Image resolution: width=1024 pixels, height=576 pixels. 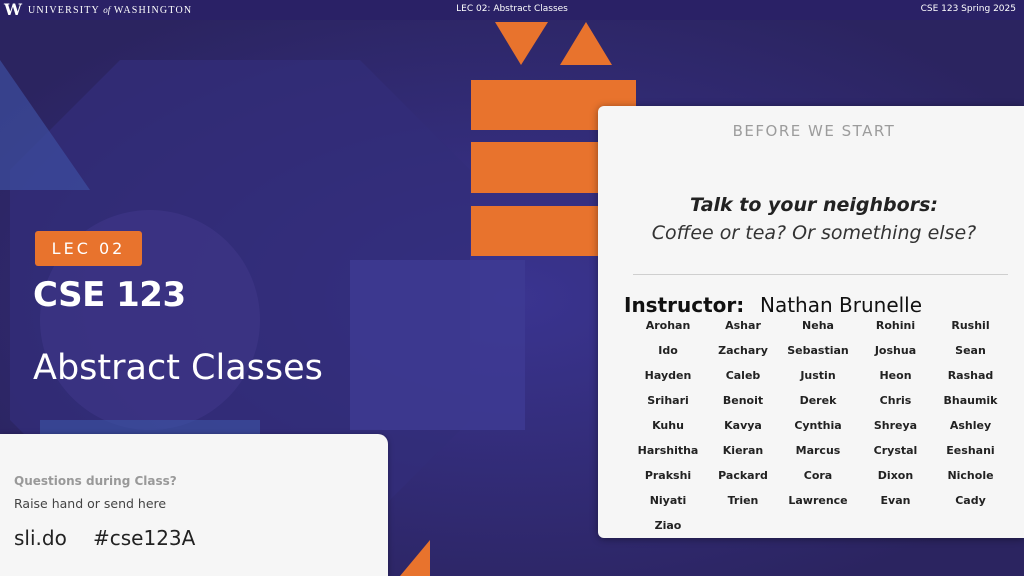 What do you see at coordinates (970, 475) in the screenshot?
I see `ta-name: Nichole` at bounding box center [970, 475].